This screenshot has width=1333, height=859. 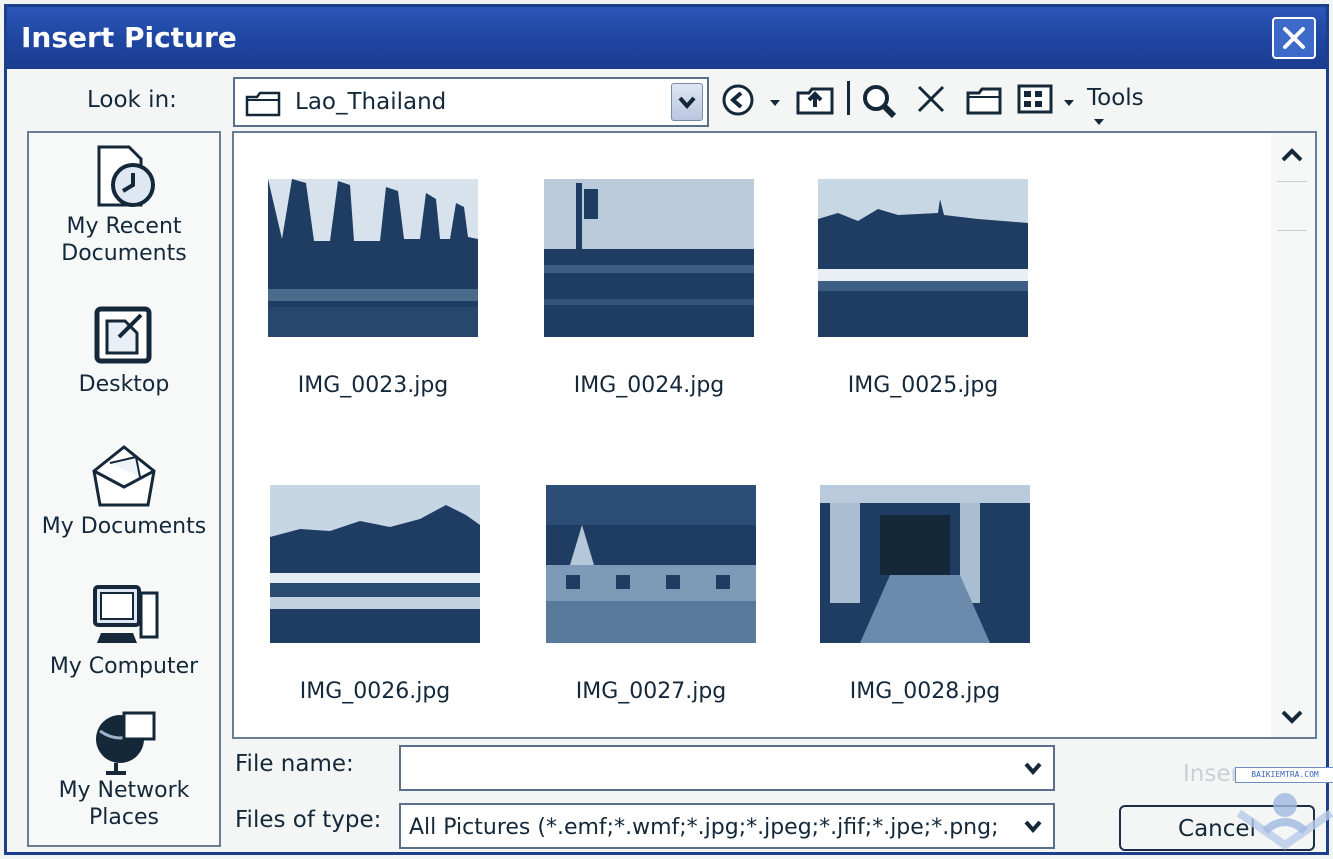 What do you see at coordinates (124, 526) in the screenshot?
I see `place-label-line1: My Documents` at bounding box center [124, 526].